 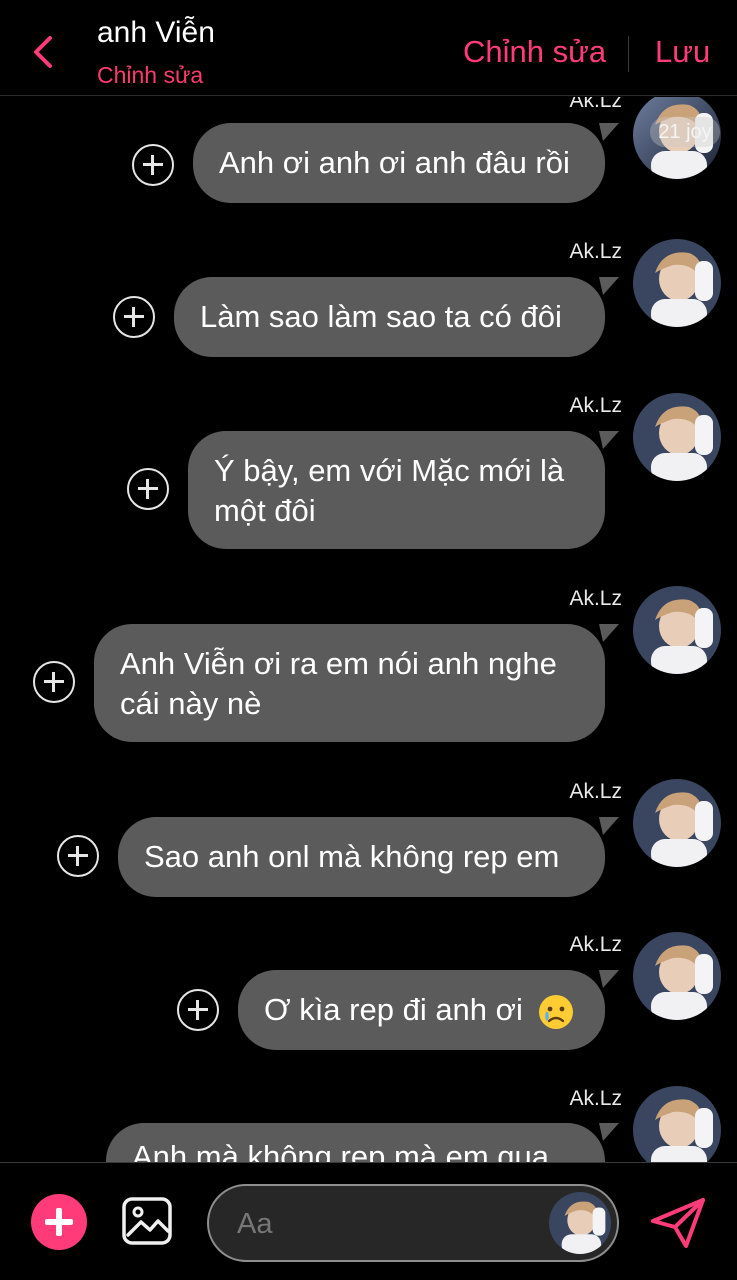 What do you see at coordinates (682, 52) in the screenshot?
I see `save-button: Lưu` at bounding box center [682, 52].